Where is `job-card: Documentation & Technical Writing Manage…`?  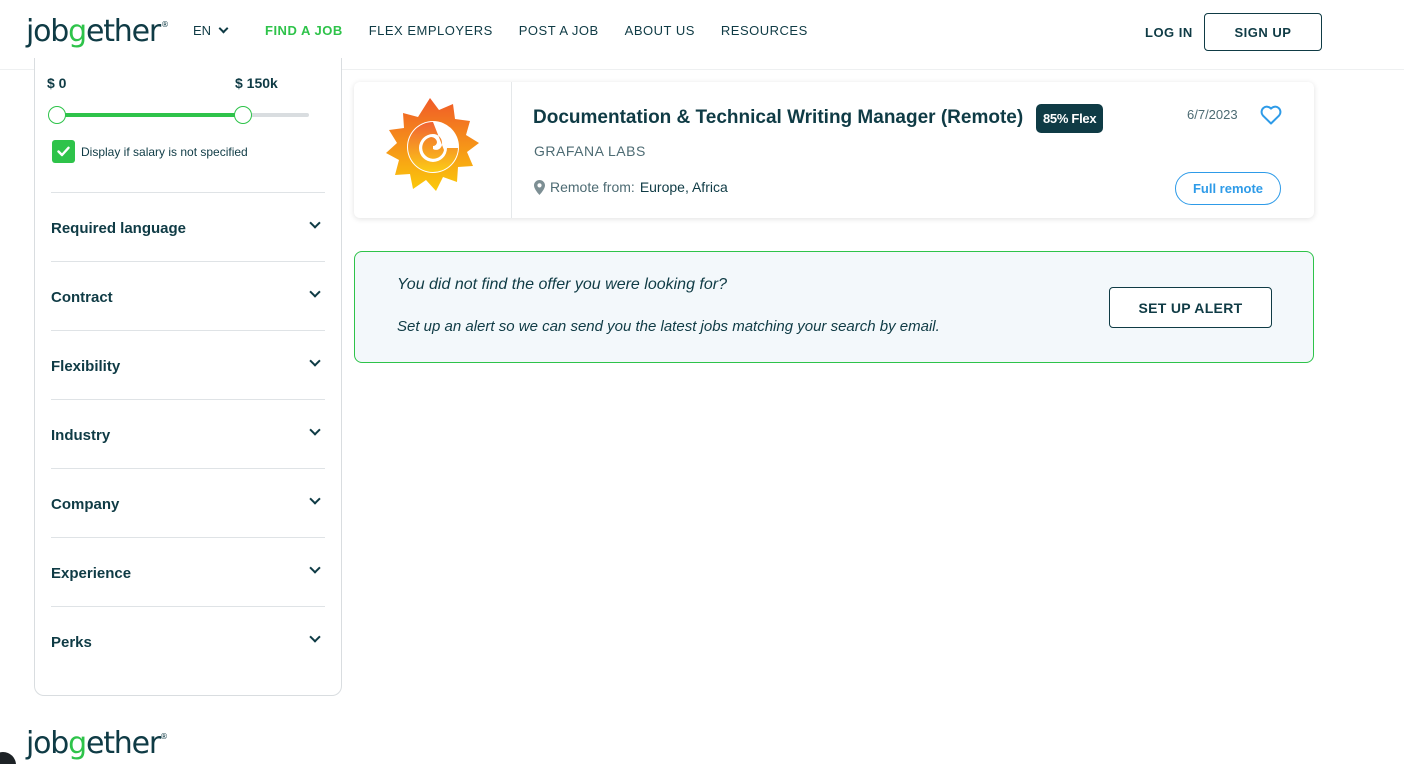 job-card: Documentation & Technical Writing Manage… is located at coordinates (834, 150).